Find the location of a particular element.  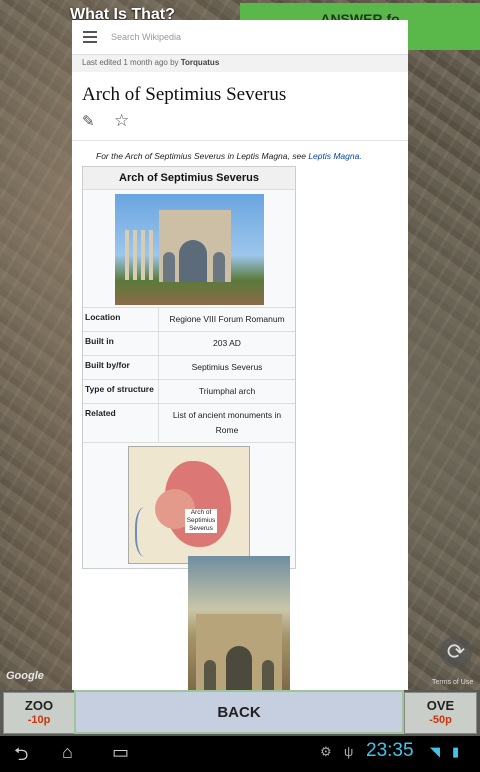

recent-apps-icon: ▭ is located at coordinates (120, 752).